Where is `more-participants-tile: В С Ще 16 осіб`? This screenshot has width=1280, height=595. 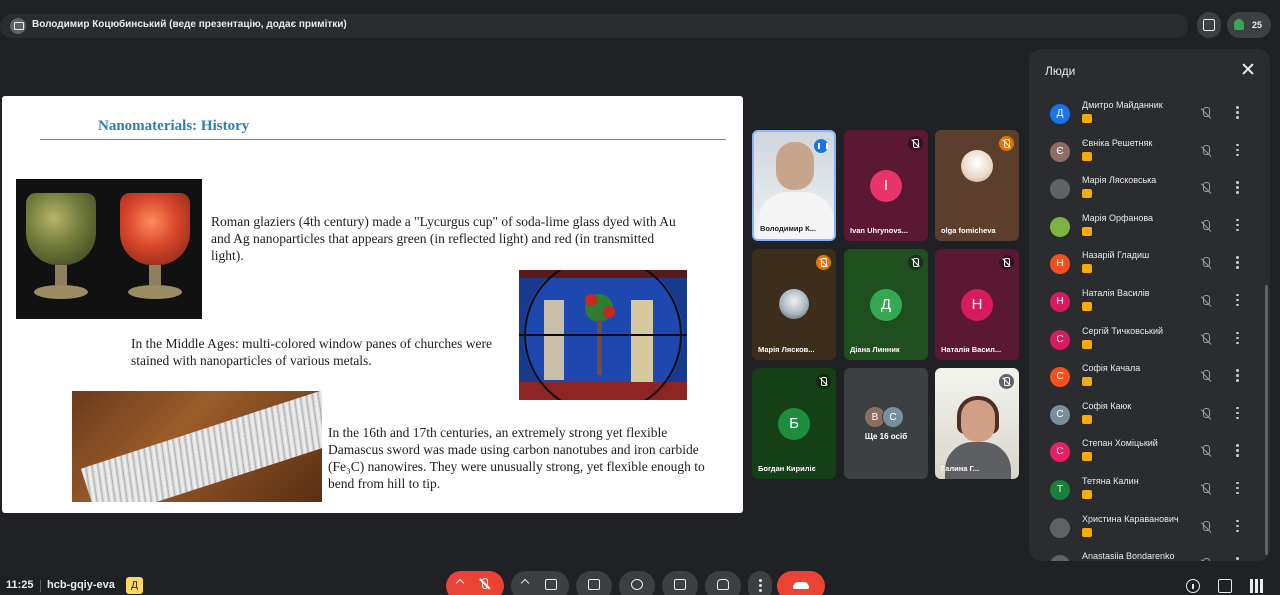 more-participants-tile: В С Ще 16 осіб is located at coordinates (886, 423).